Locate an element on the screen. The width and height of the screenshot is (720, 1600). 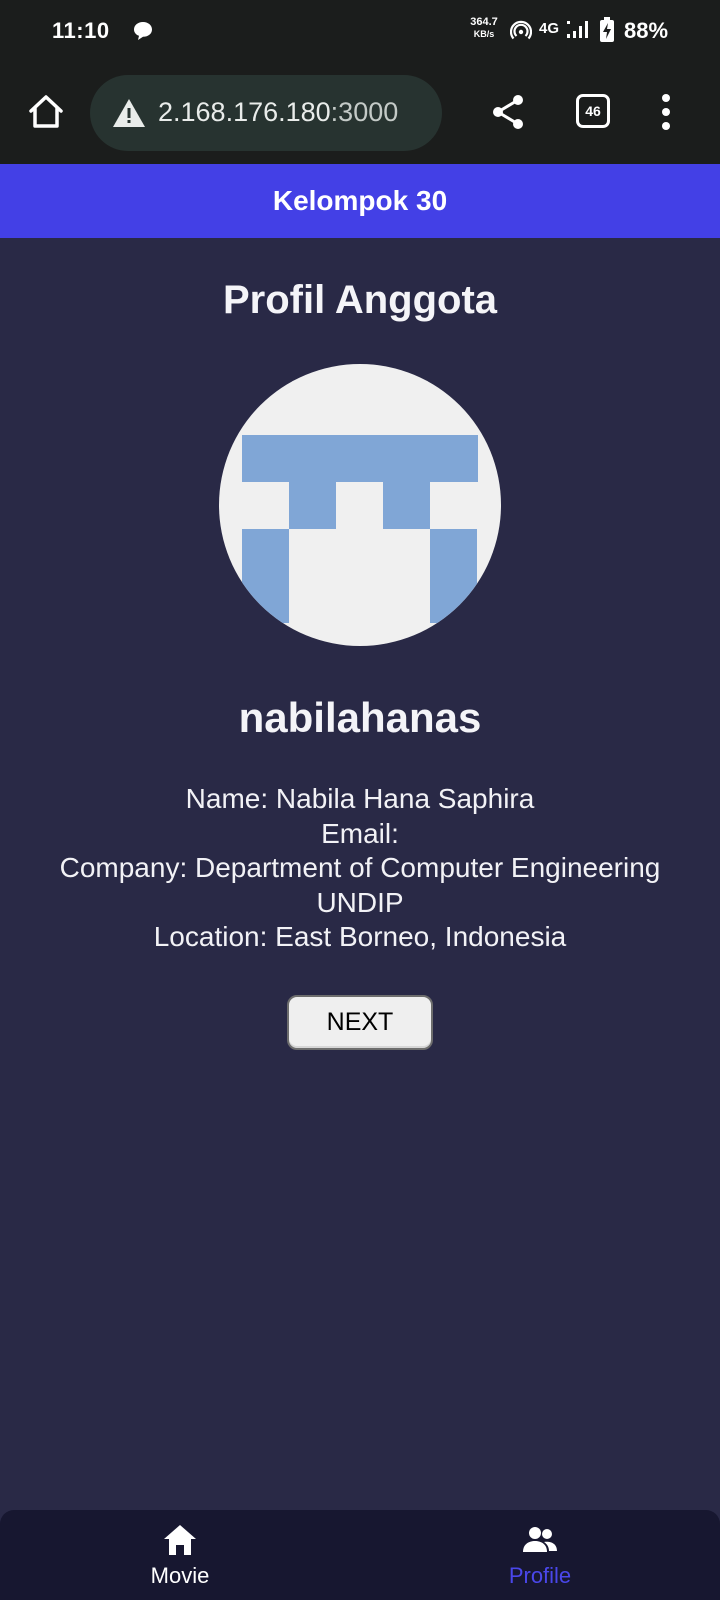
nav-item-movie: Movie is located at coordinates (180, 1555).